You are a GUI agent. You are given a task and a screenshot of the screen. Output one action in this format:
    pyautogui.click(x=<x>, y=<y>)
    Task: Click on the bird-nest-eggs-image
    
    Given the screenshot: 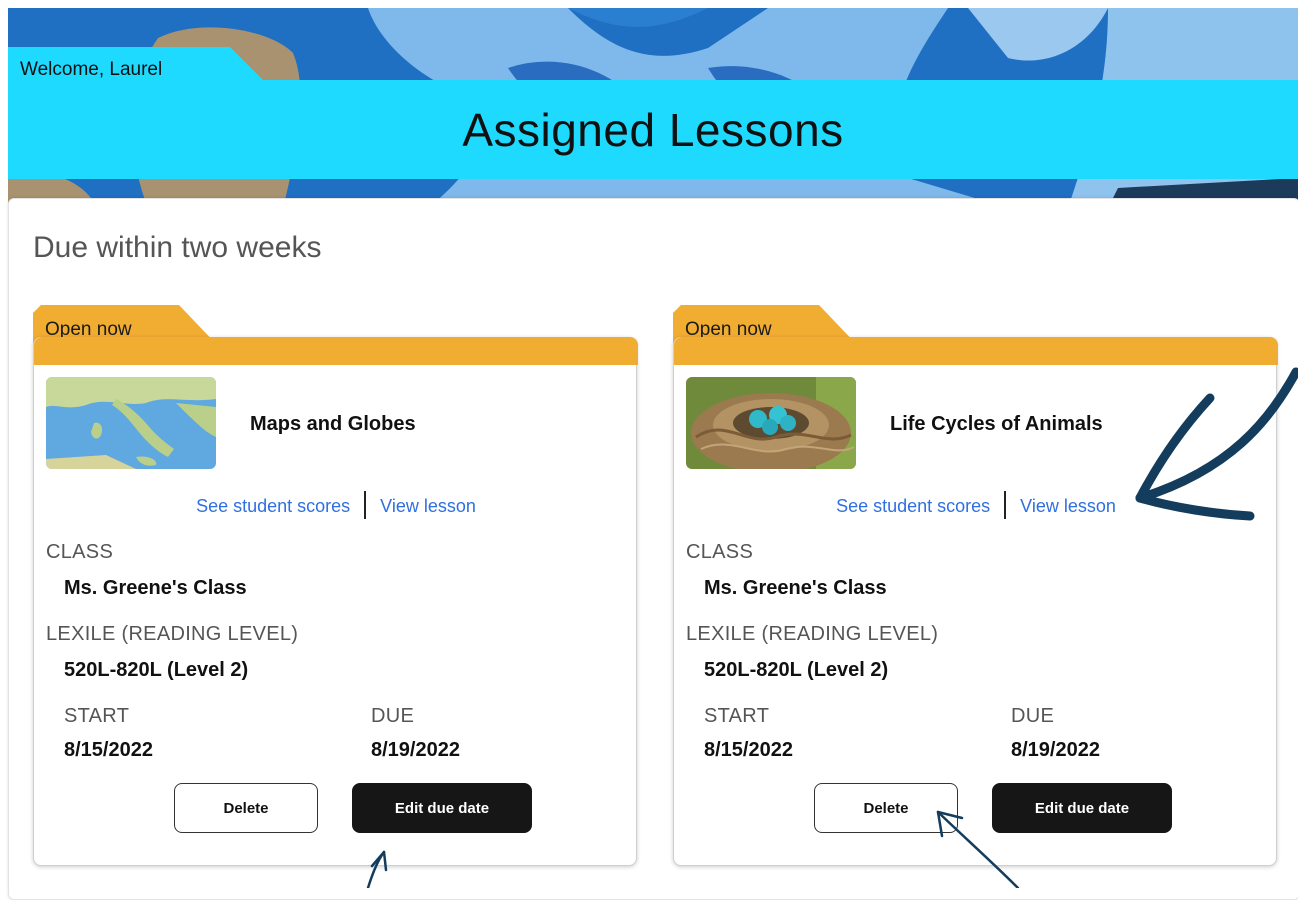 What is the action you would take?
    pyautogui.click(x=771, y=423)
    